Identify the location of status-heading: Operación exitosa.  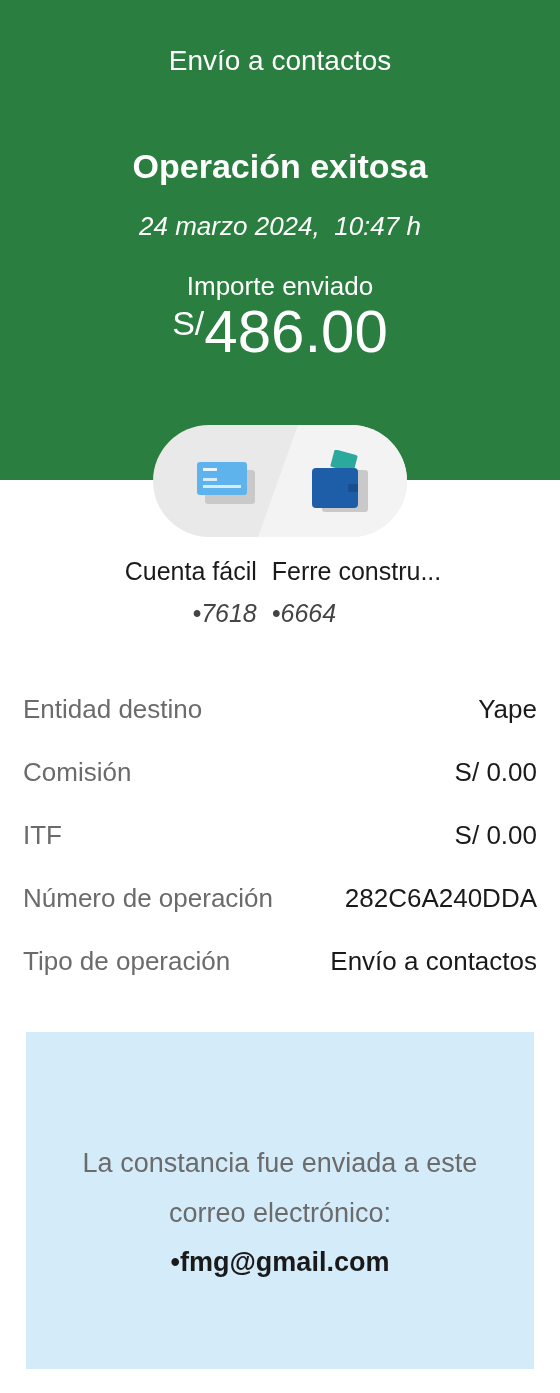
(280, 166).